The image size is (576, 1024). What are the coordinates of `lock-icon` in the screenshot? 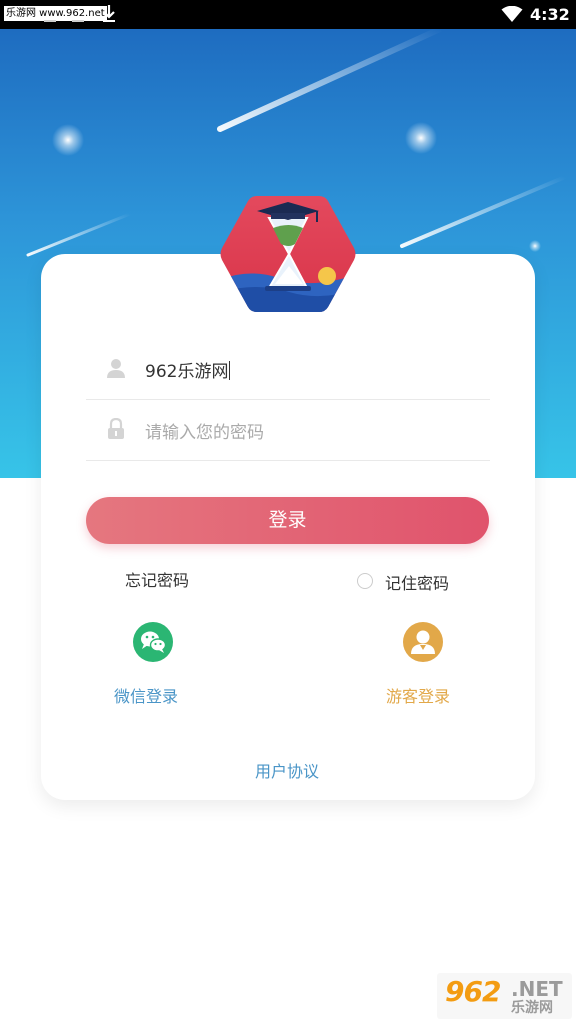 It's located at (116, 428).